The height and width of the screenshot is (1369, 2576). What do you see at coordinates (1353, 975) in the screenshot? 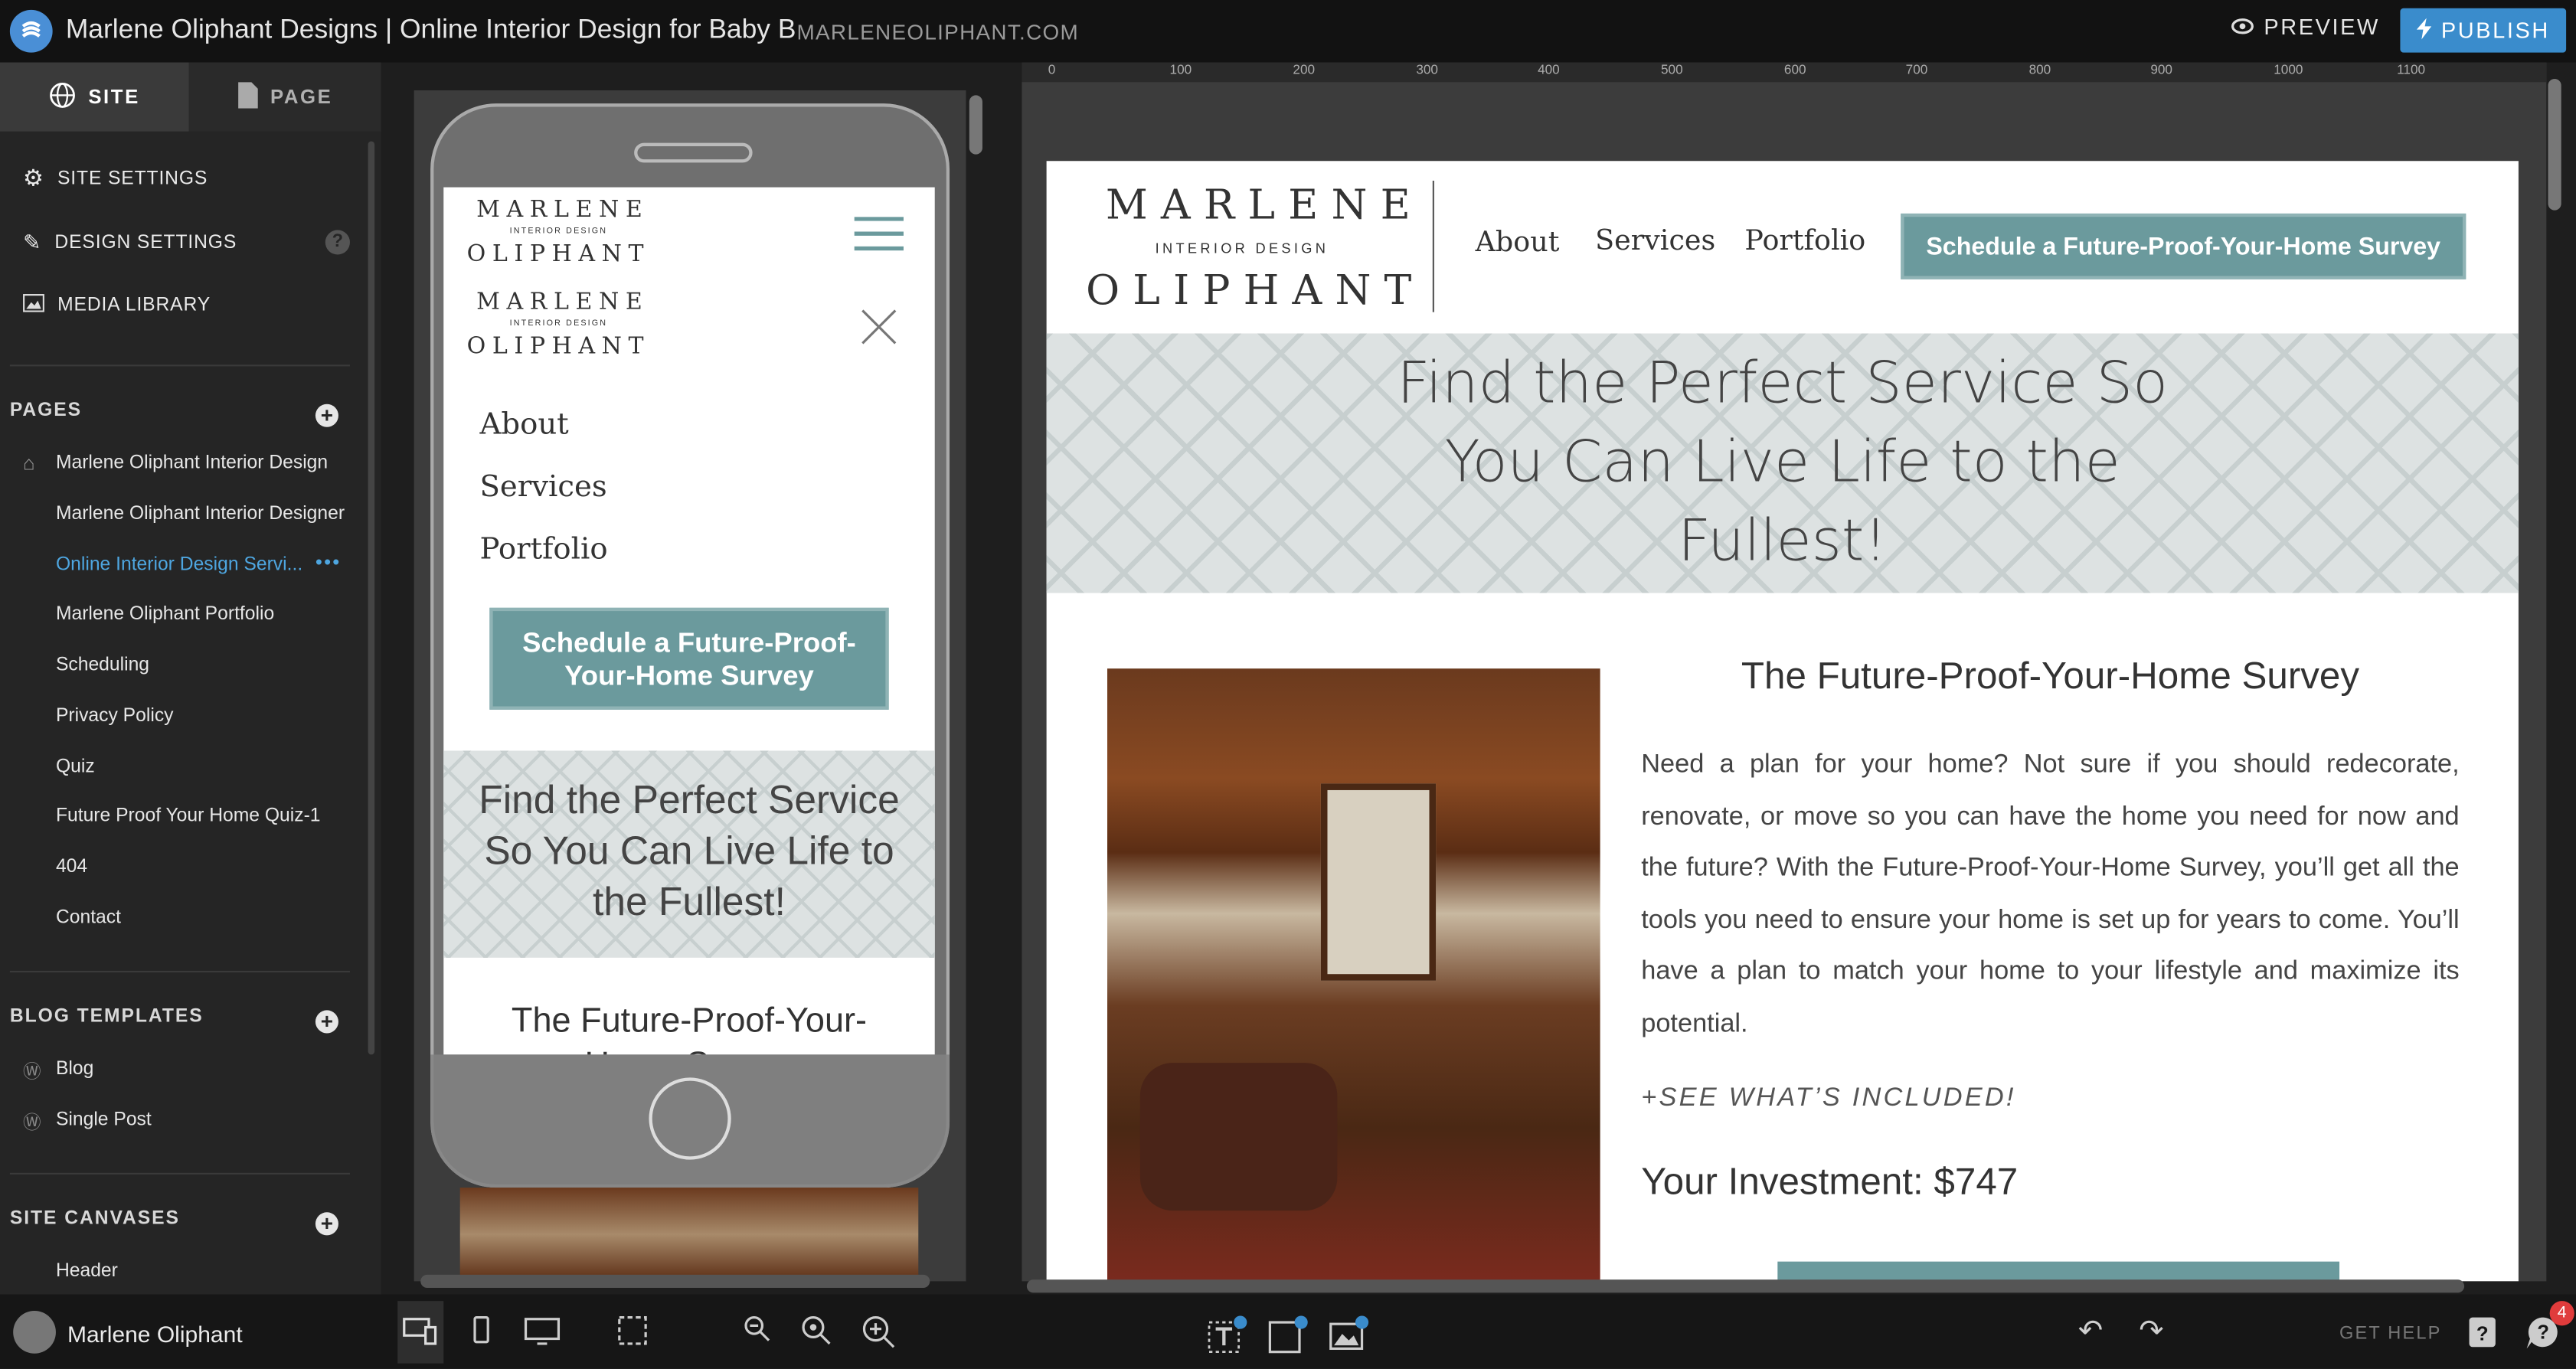
I see `library-photo` at bounding box center [1353, 975].